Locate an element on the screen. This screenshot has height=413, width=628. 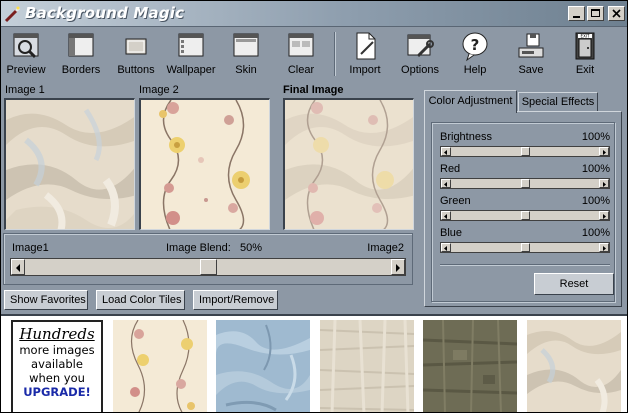
image1-label: Image 1 is located at coordinates (25, 90).